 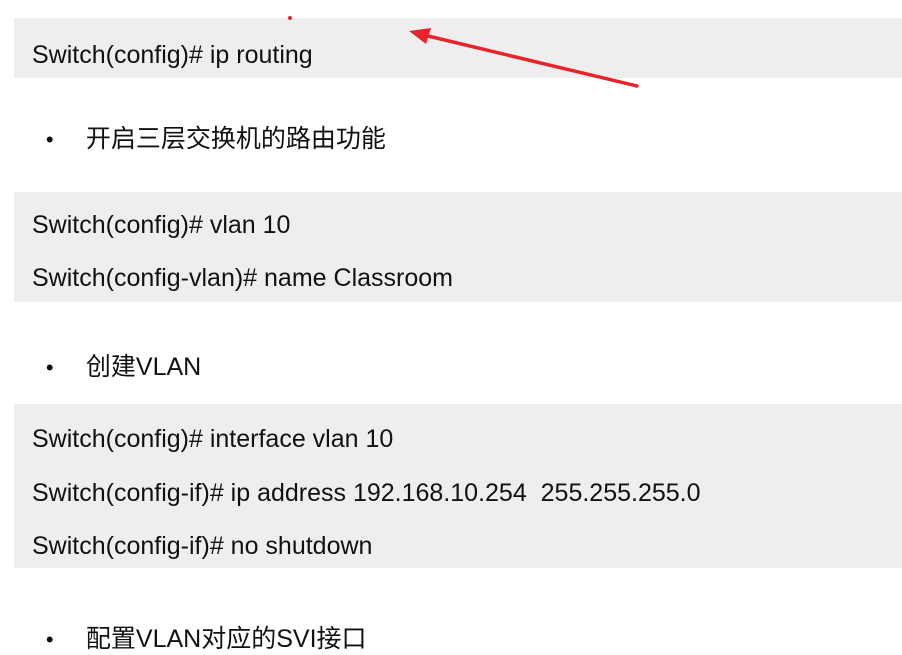 What do you see at coordinates (116, 352) in the screenshot?
I see `note-item-2: • 创建VLAN` at bounding box center [116, 352].